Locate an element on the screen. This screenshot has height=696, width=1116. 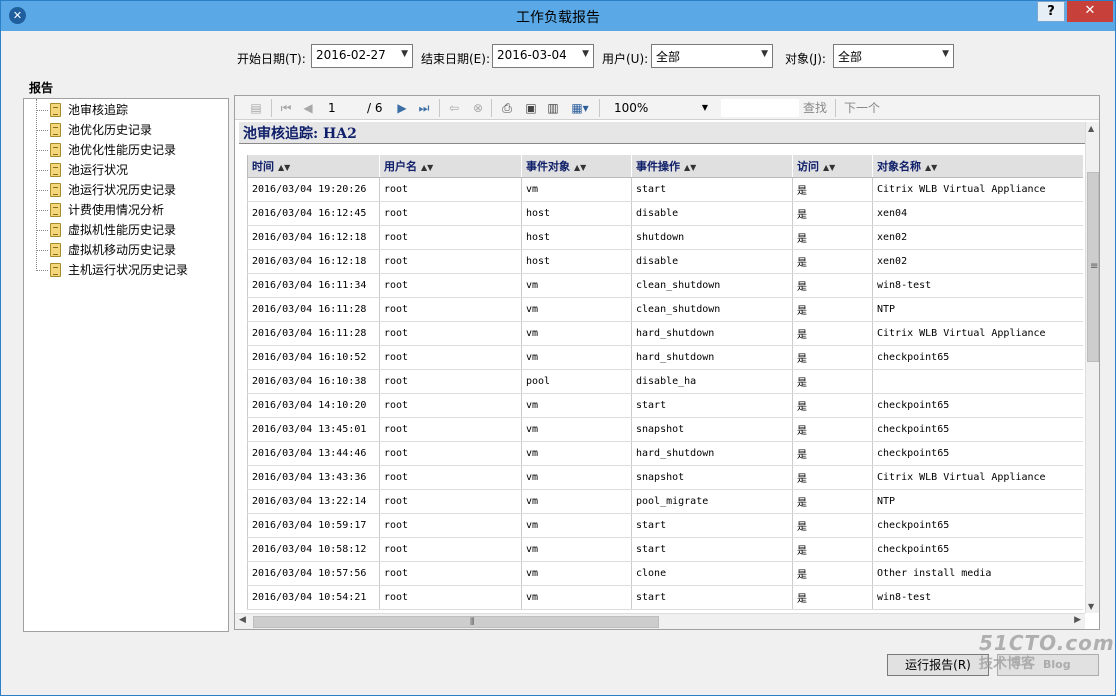
table-cell: disable is located at coordinates (712, 261).